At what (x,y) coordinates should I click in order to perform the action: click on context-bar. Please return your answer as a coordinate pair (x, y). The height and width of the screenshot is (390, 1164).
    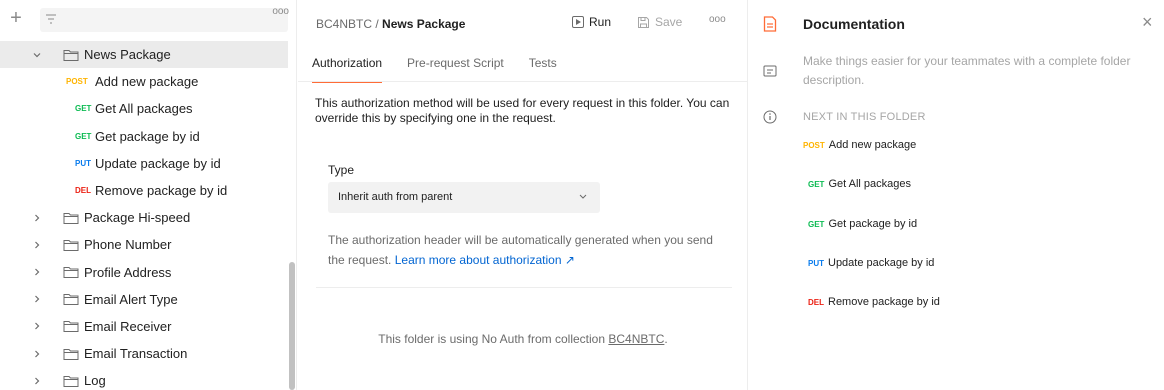
    Looking at the image, I should click on (769, 195).